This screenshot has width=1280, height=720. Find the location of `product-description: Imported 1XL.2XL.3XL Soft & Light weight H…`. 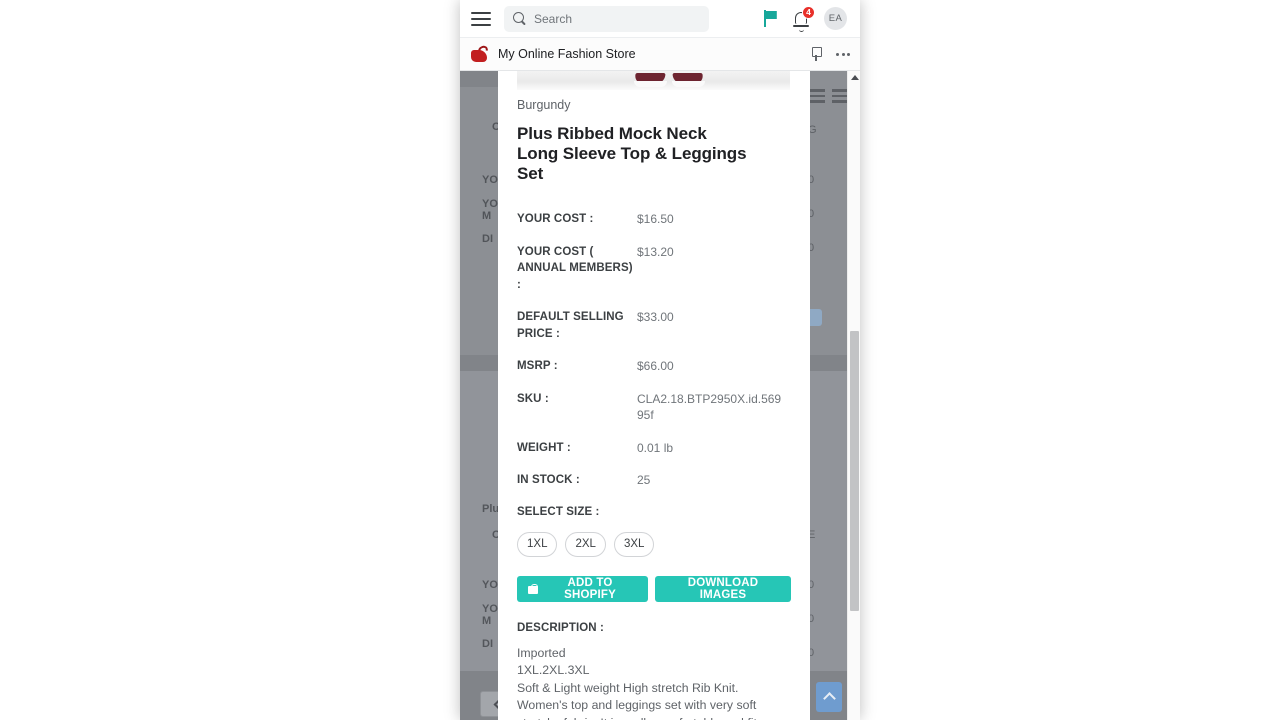

product-description: Imported 1XL.2XL.3XL Soft & Light weight H… is located at coordinates (640, 682).